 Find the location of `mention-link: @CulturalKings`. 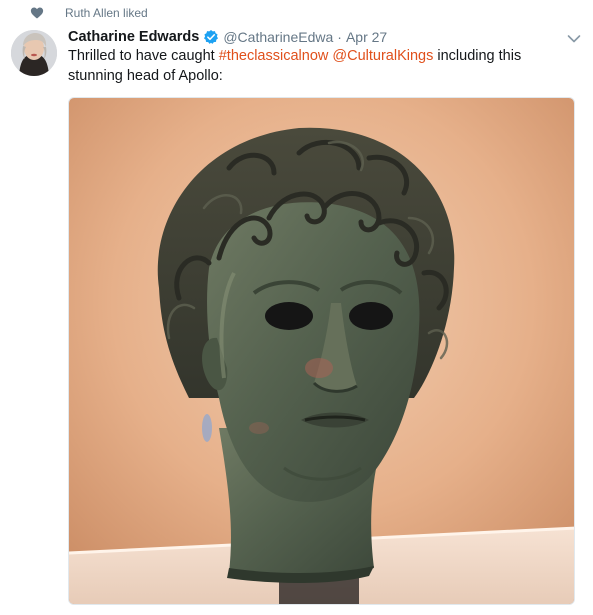

mention-link: @CulturalKings is located at coordinates (382, 56).